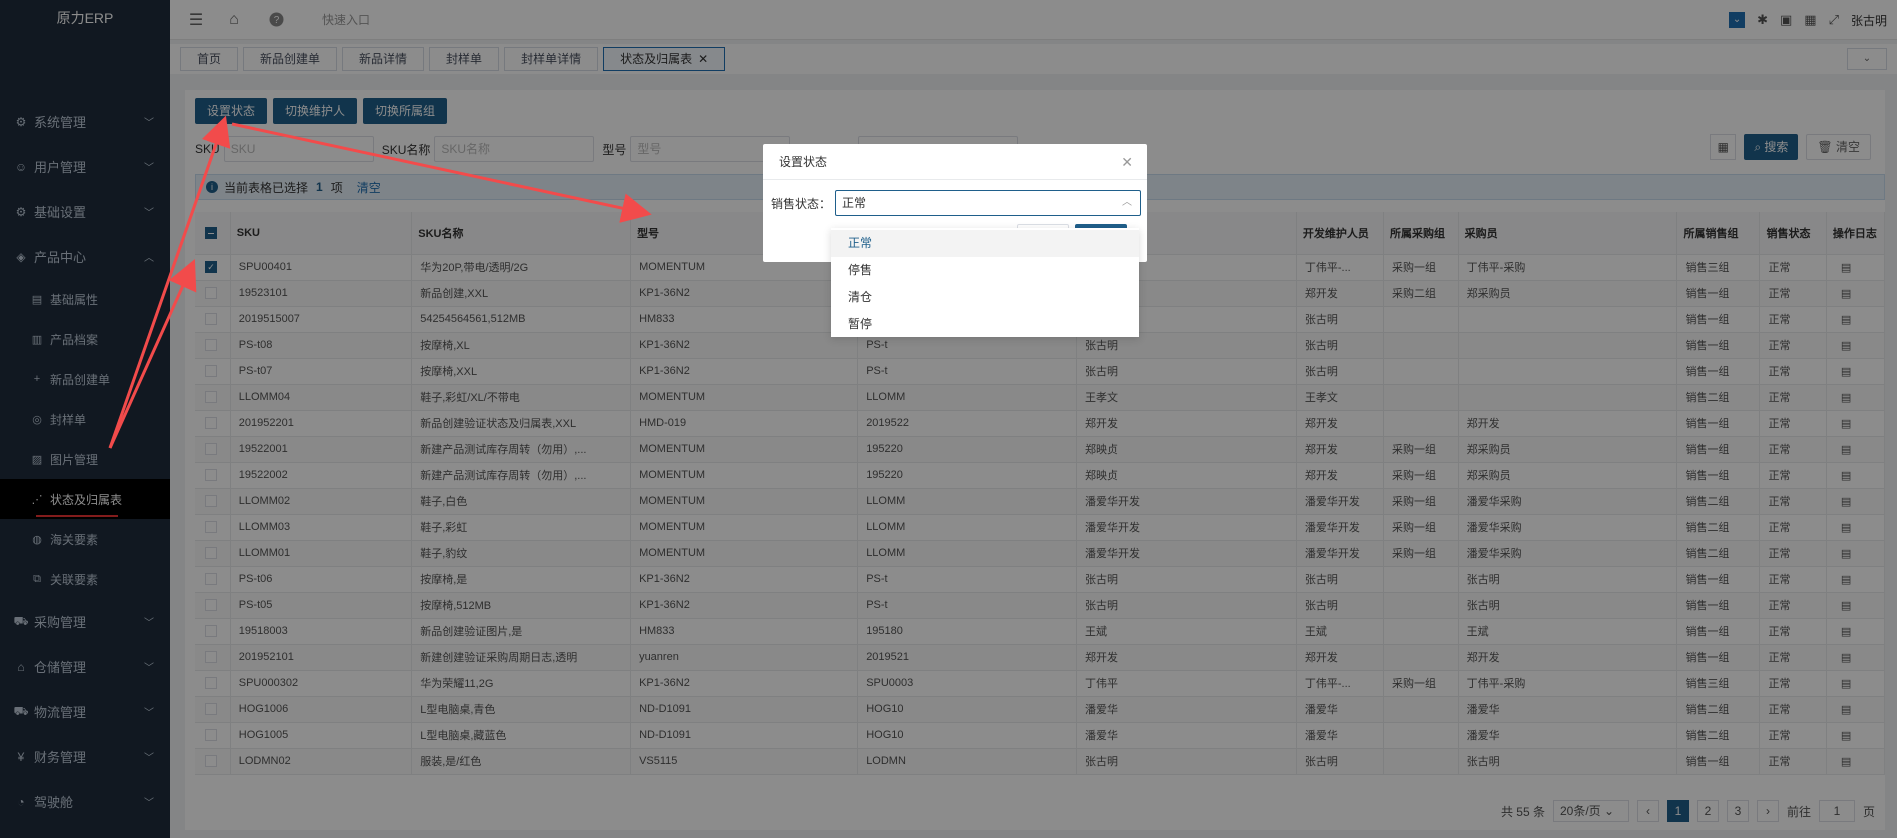 The height and width of the screenshot is (838, 1897). What do you see at coordinates (1127, 162) in the screenshot?
I see `close-icon: ✕` at bounding box center [1127, 162].